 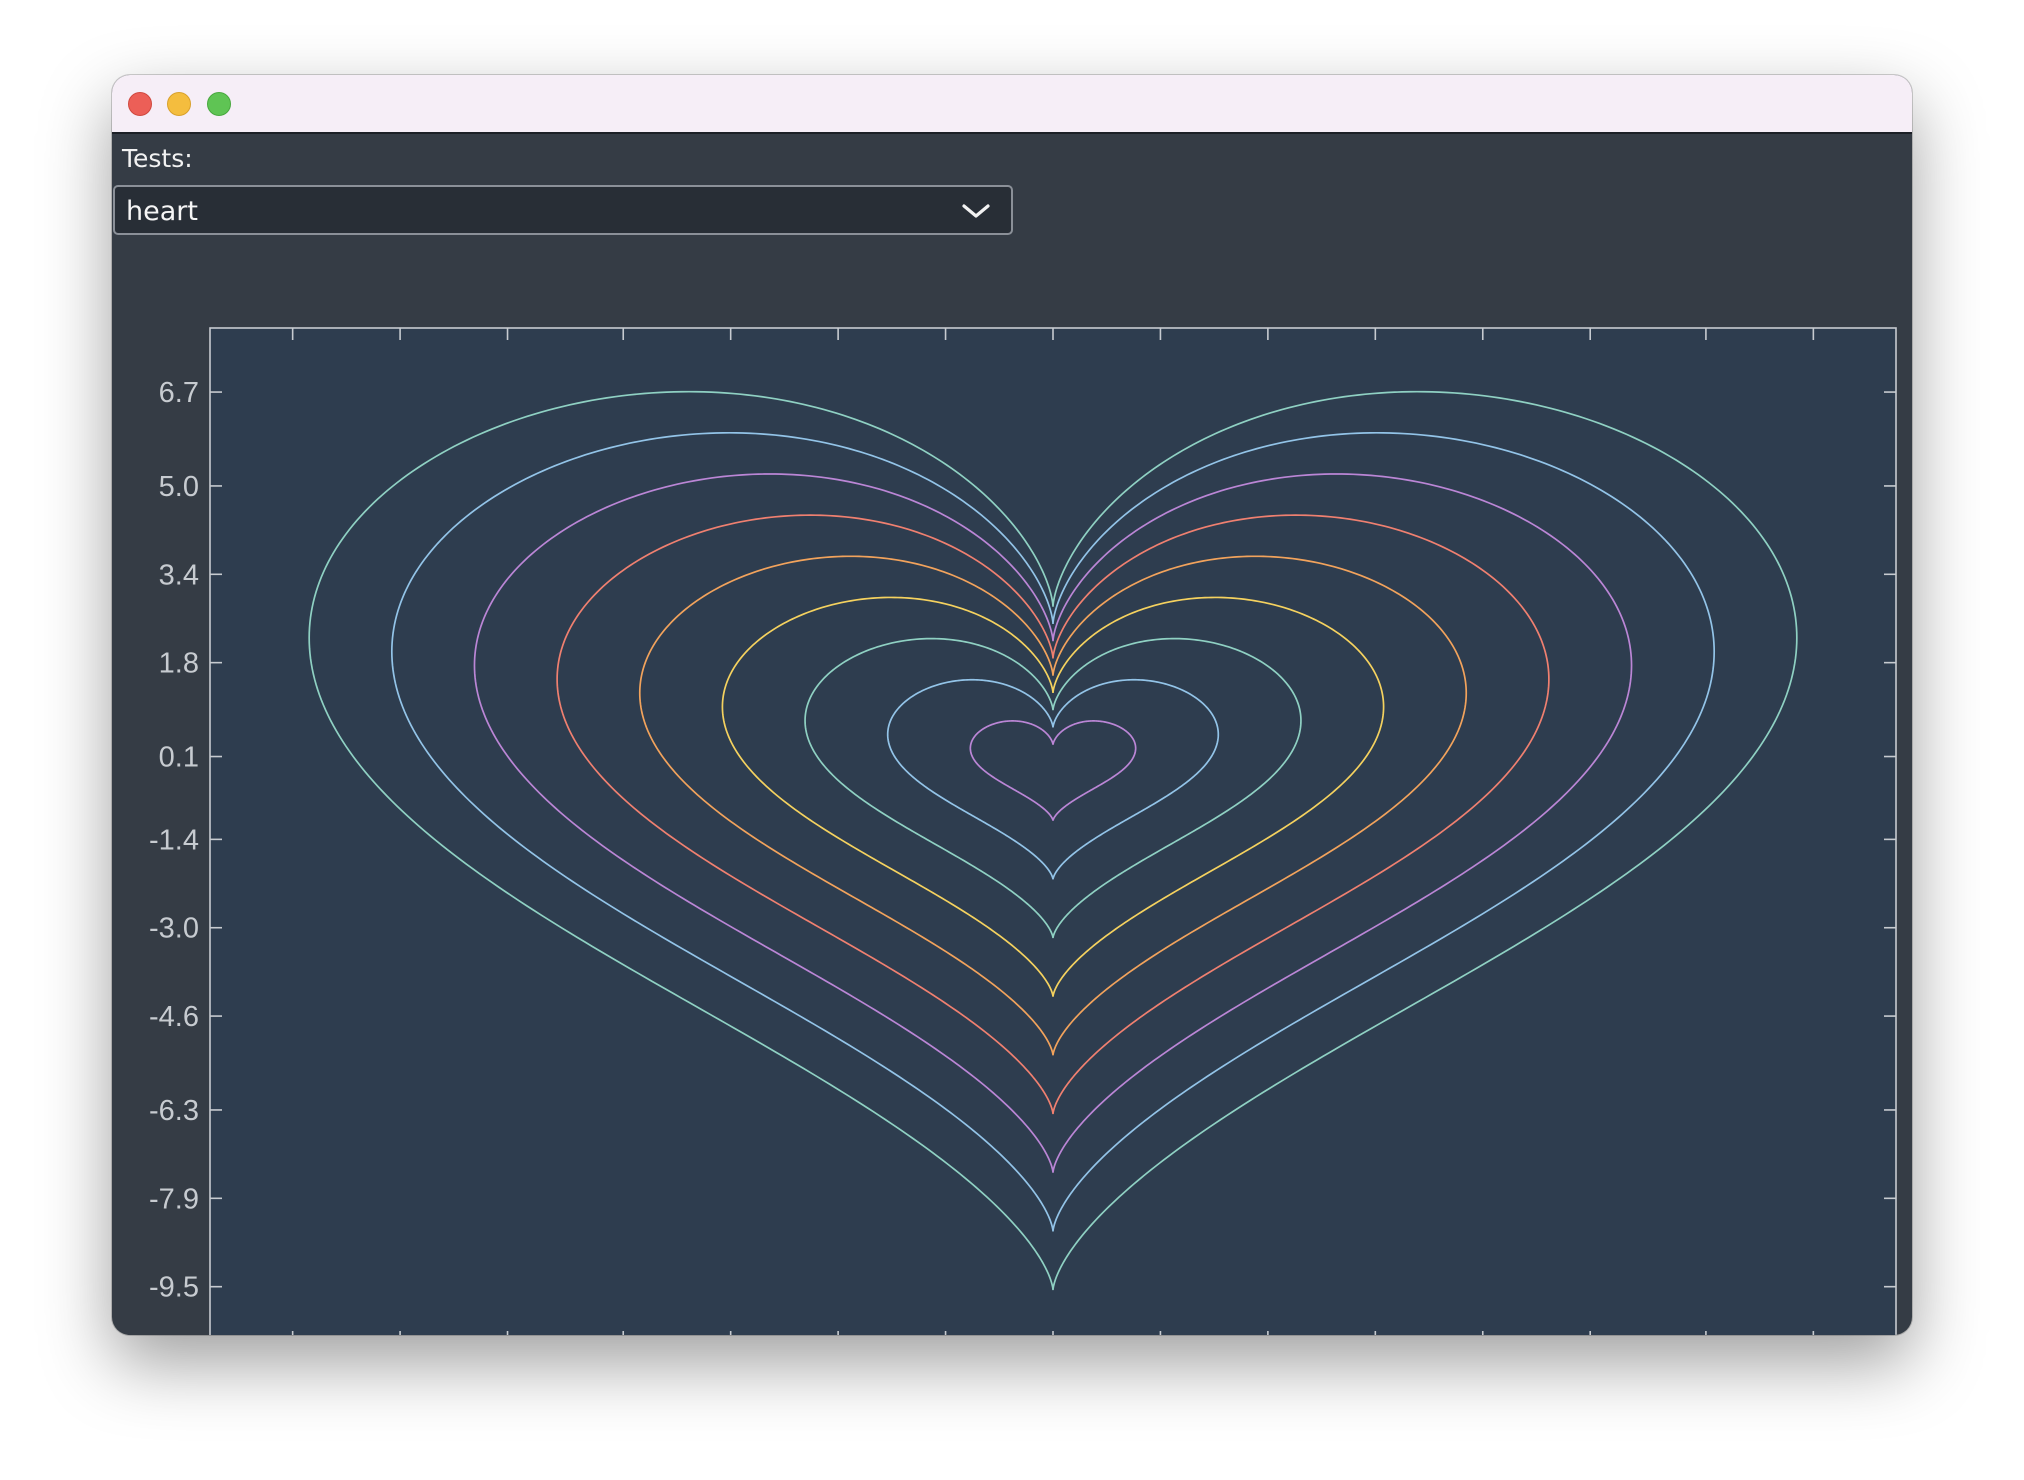 I want to click on y-tick-label: 3.4, so click(x=179, y=575).